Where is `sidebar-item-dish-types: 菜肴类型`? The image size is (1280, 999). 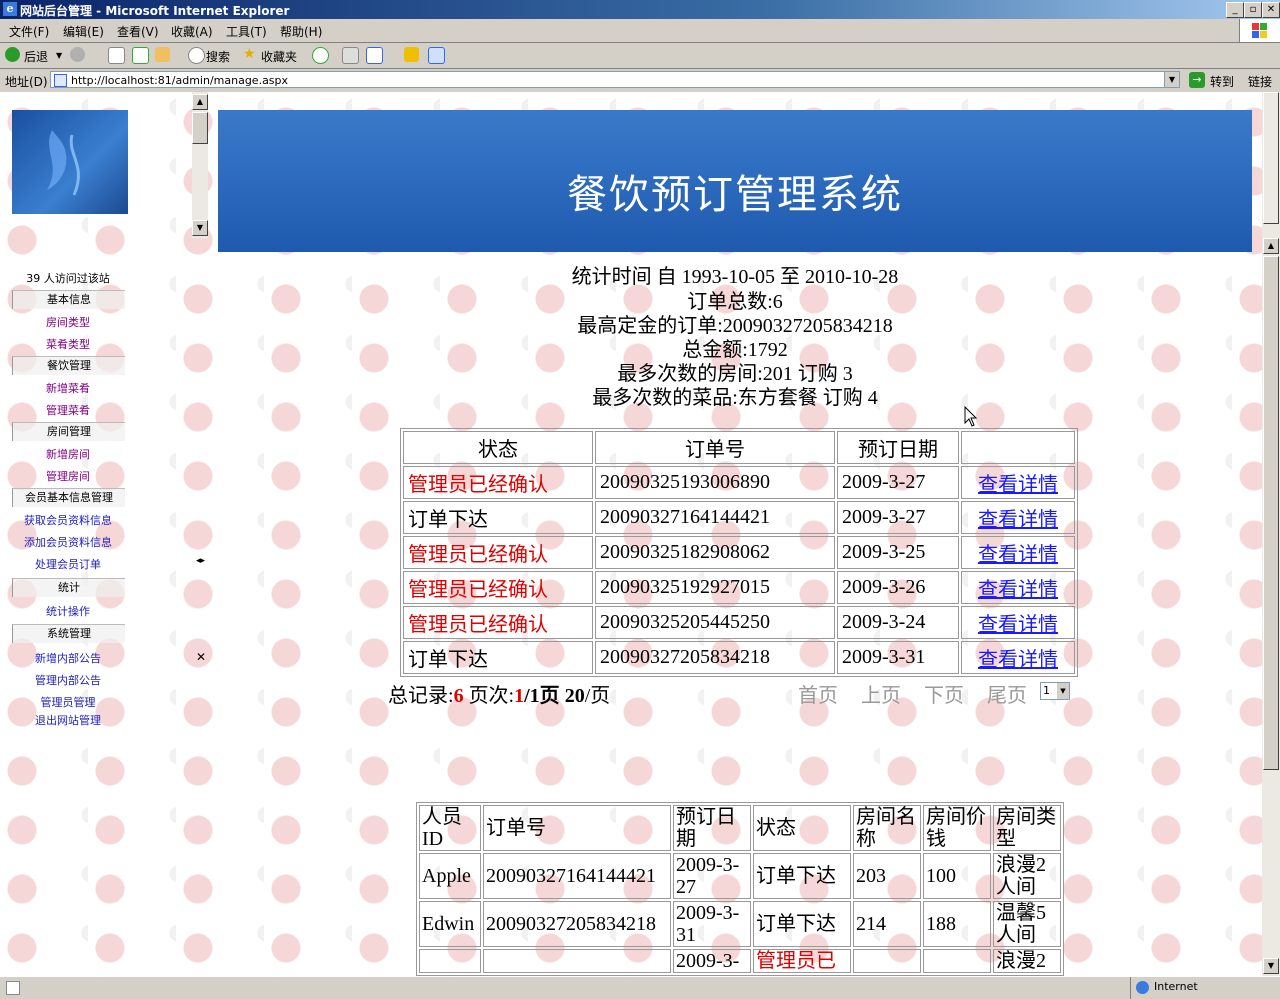 sidebar-item-dish-types: 菜肴类型 is located at coordinates (68, 344).